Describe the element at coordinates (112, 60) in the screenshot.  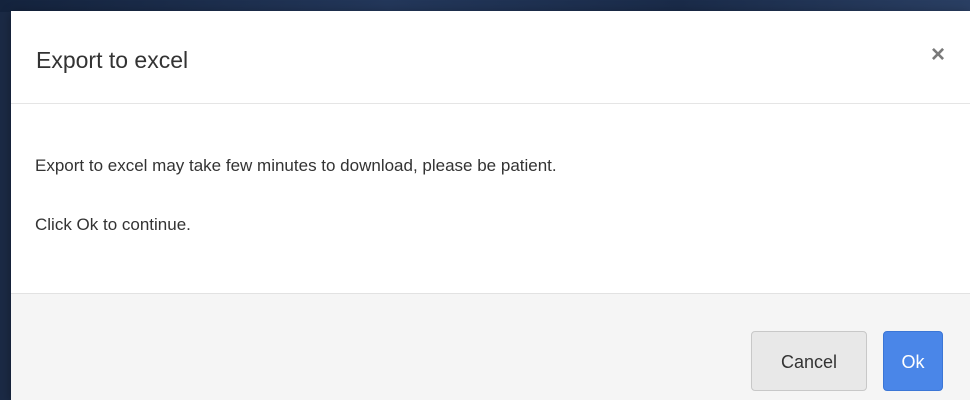
I see `dialog-title: Export to excel` at that location.